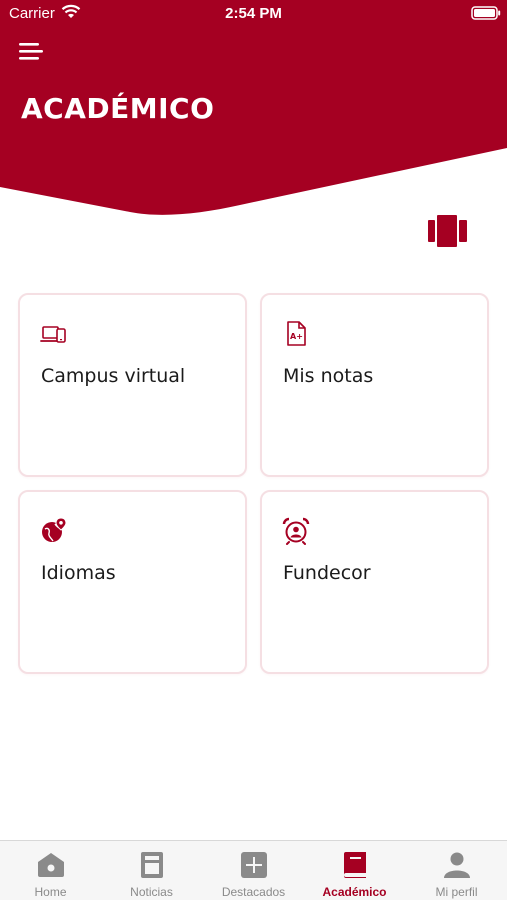  Describe the element at coordinates (151, 892) in the screenshot. I see `tab-label: Noticias` at that location.